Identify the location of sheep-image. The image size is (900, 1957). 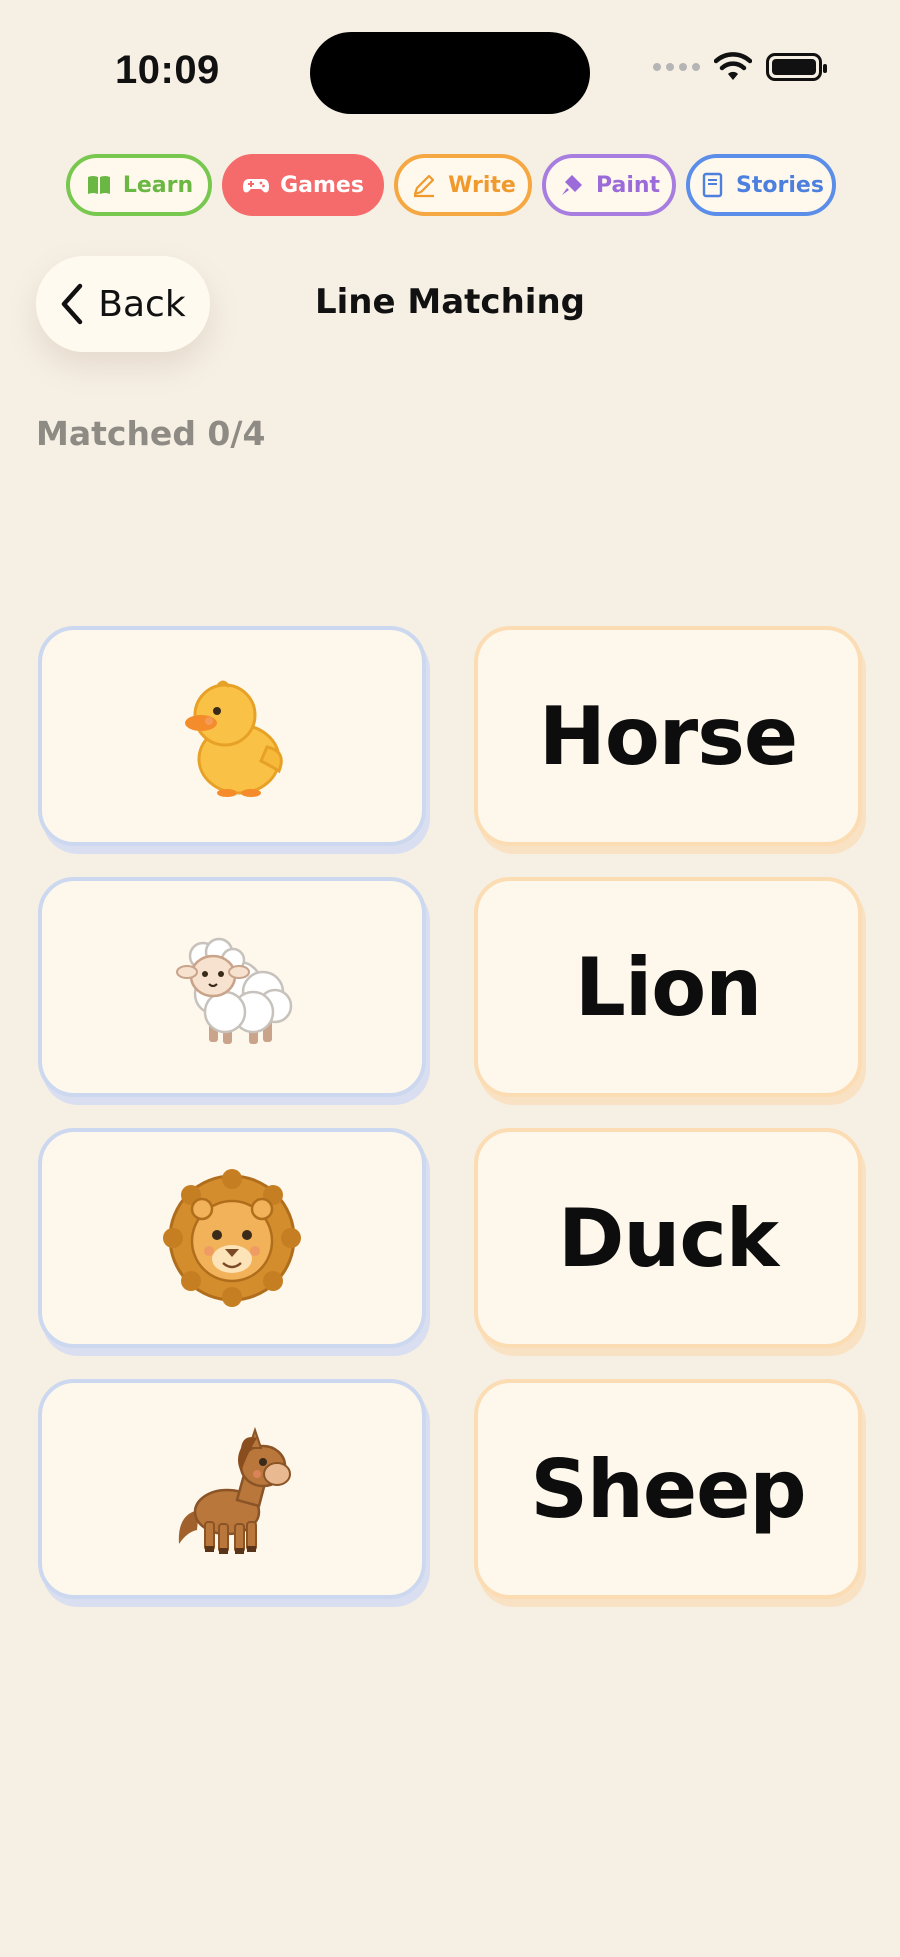
(234, 990).